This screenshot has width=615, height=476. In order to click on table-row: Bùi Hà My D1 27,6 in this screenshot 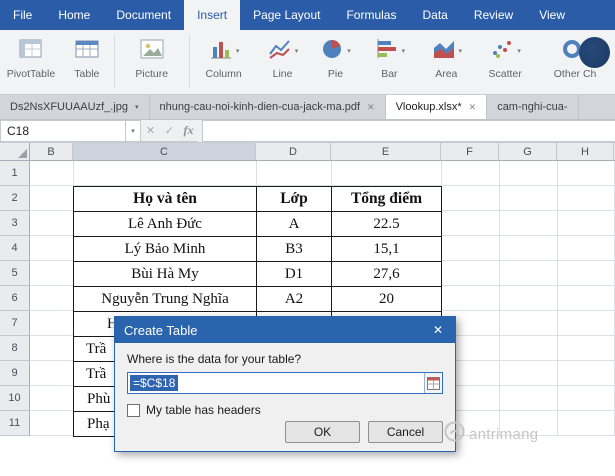, I will do `click(258, 274)`.